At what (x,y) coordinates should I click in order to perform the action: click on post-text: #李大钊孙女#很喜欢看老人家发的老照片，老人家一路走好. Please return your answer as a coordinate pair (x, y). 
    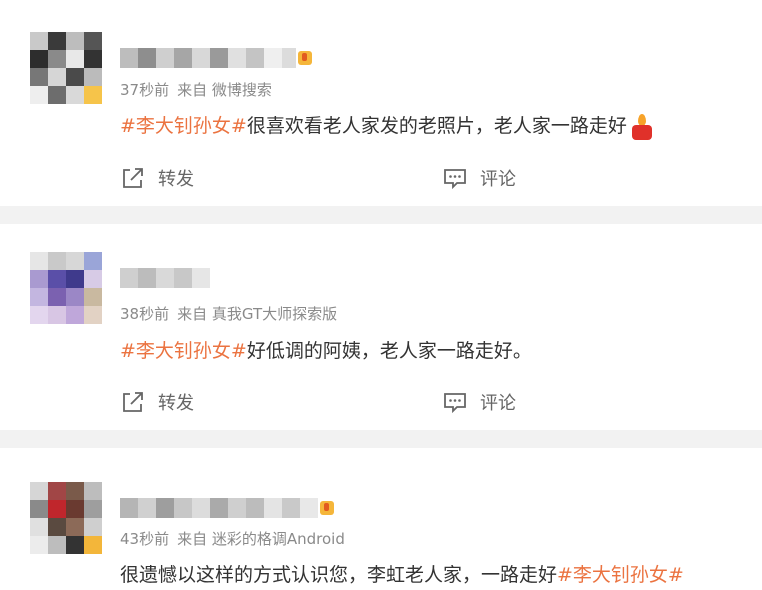
    Looking at the image, I should click on (386, 125).